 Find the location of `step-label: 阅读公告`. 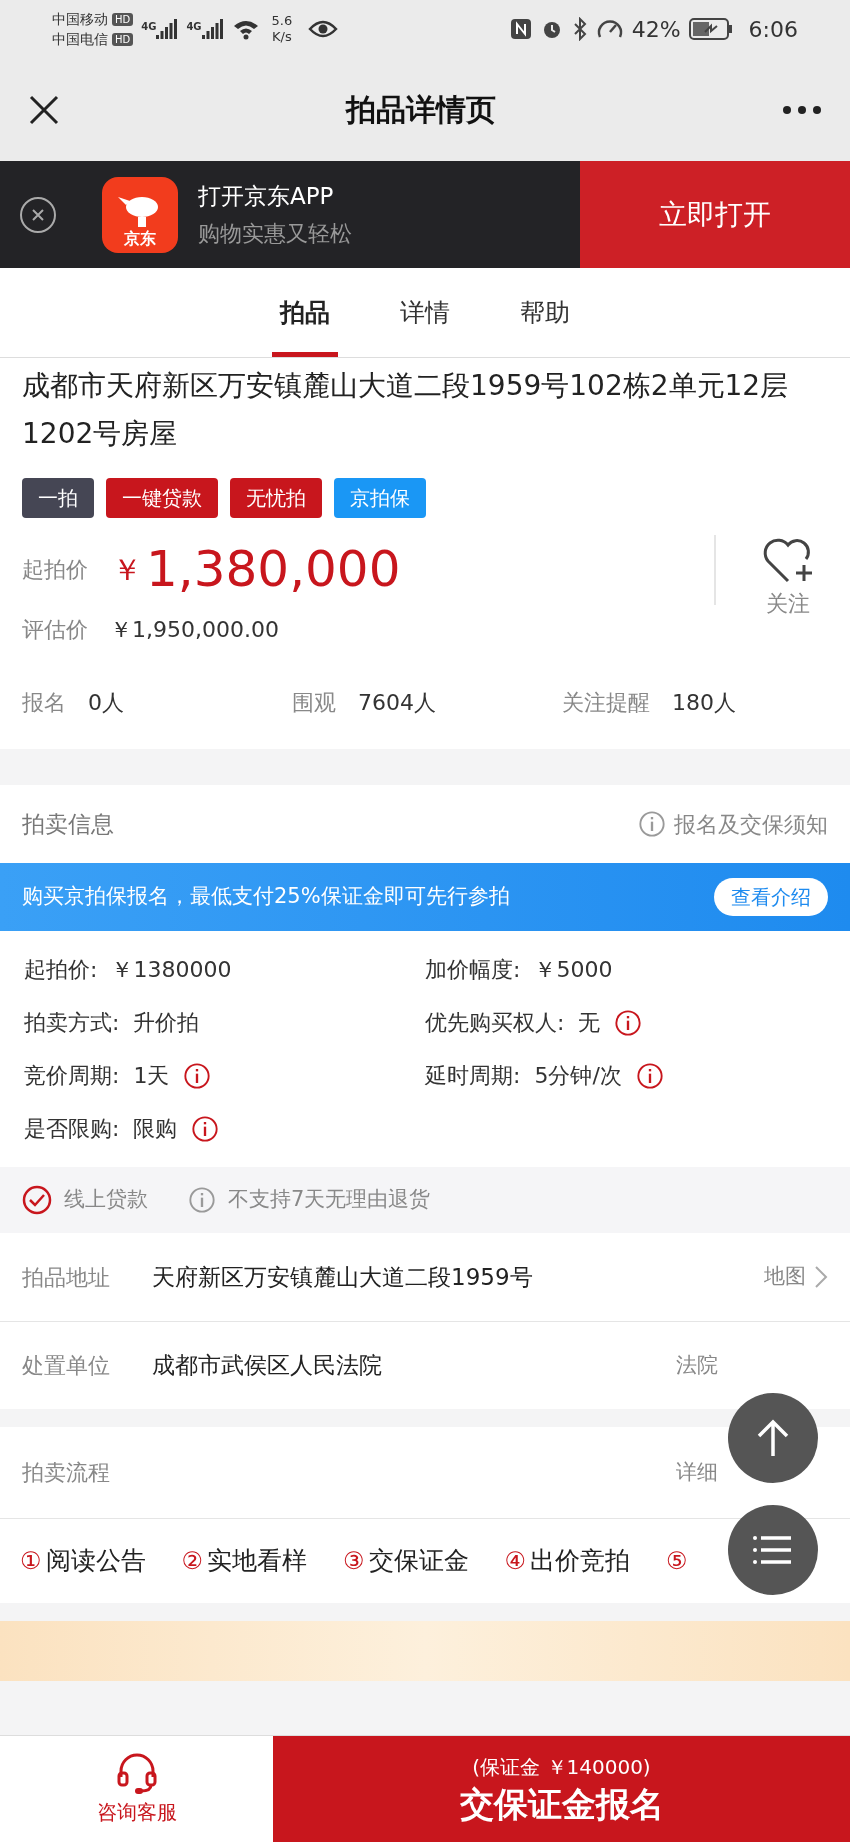

step-label: 阅读公告 is located at coordinates (95, 1561).